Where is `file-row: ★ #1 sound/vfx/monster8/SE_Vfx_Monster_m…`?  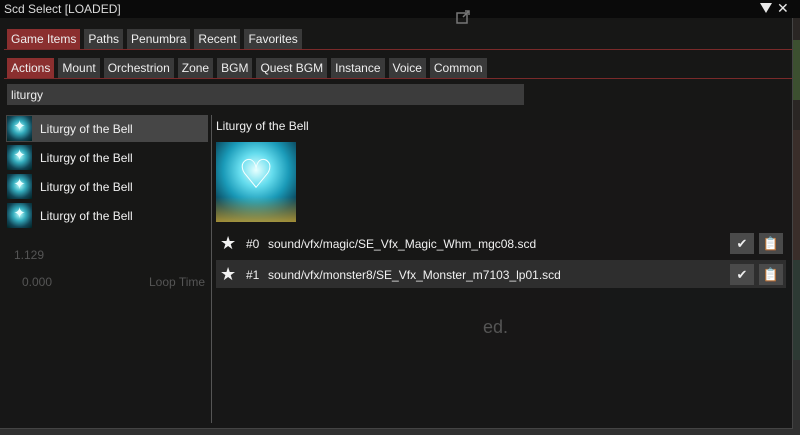 file-row: ★ #1 sound/vfx/monster8/SE_Vfx_Monster_m… is located at coordinates (501, 274).